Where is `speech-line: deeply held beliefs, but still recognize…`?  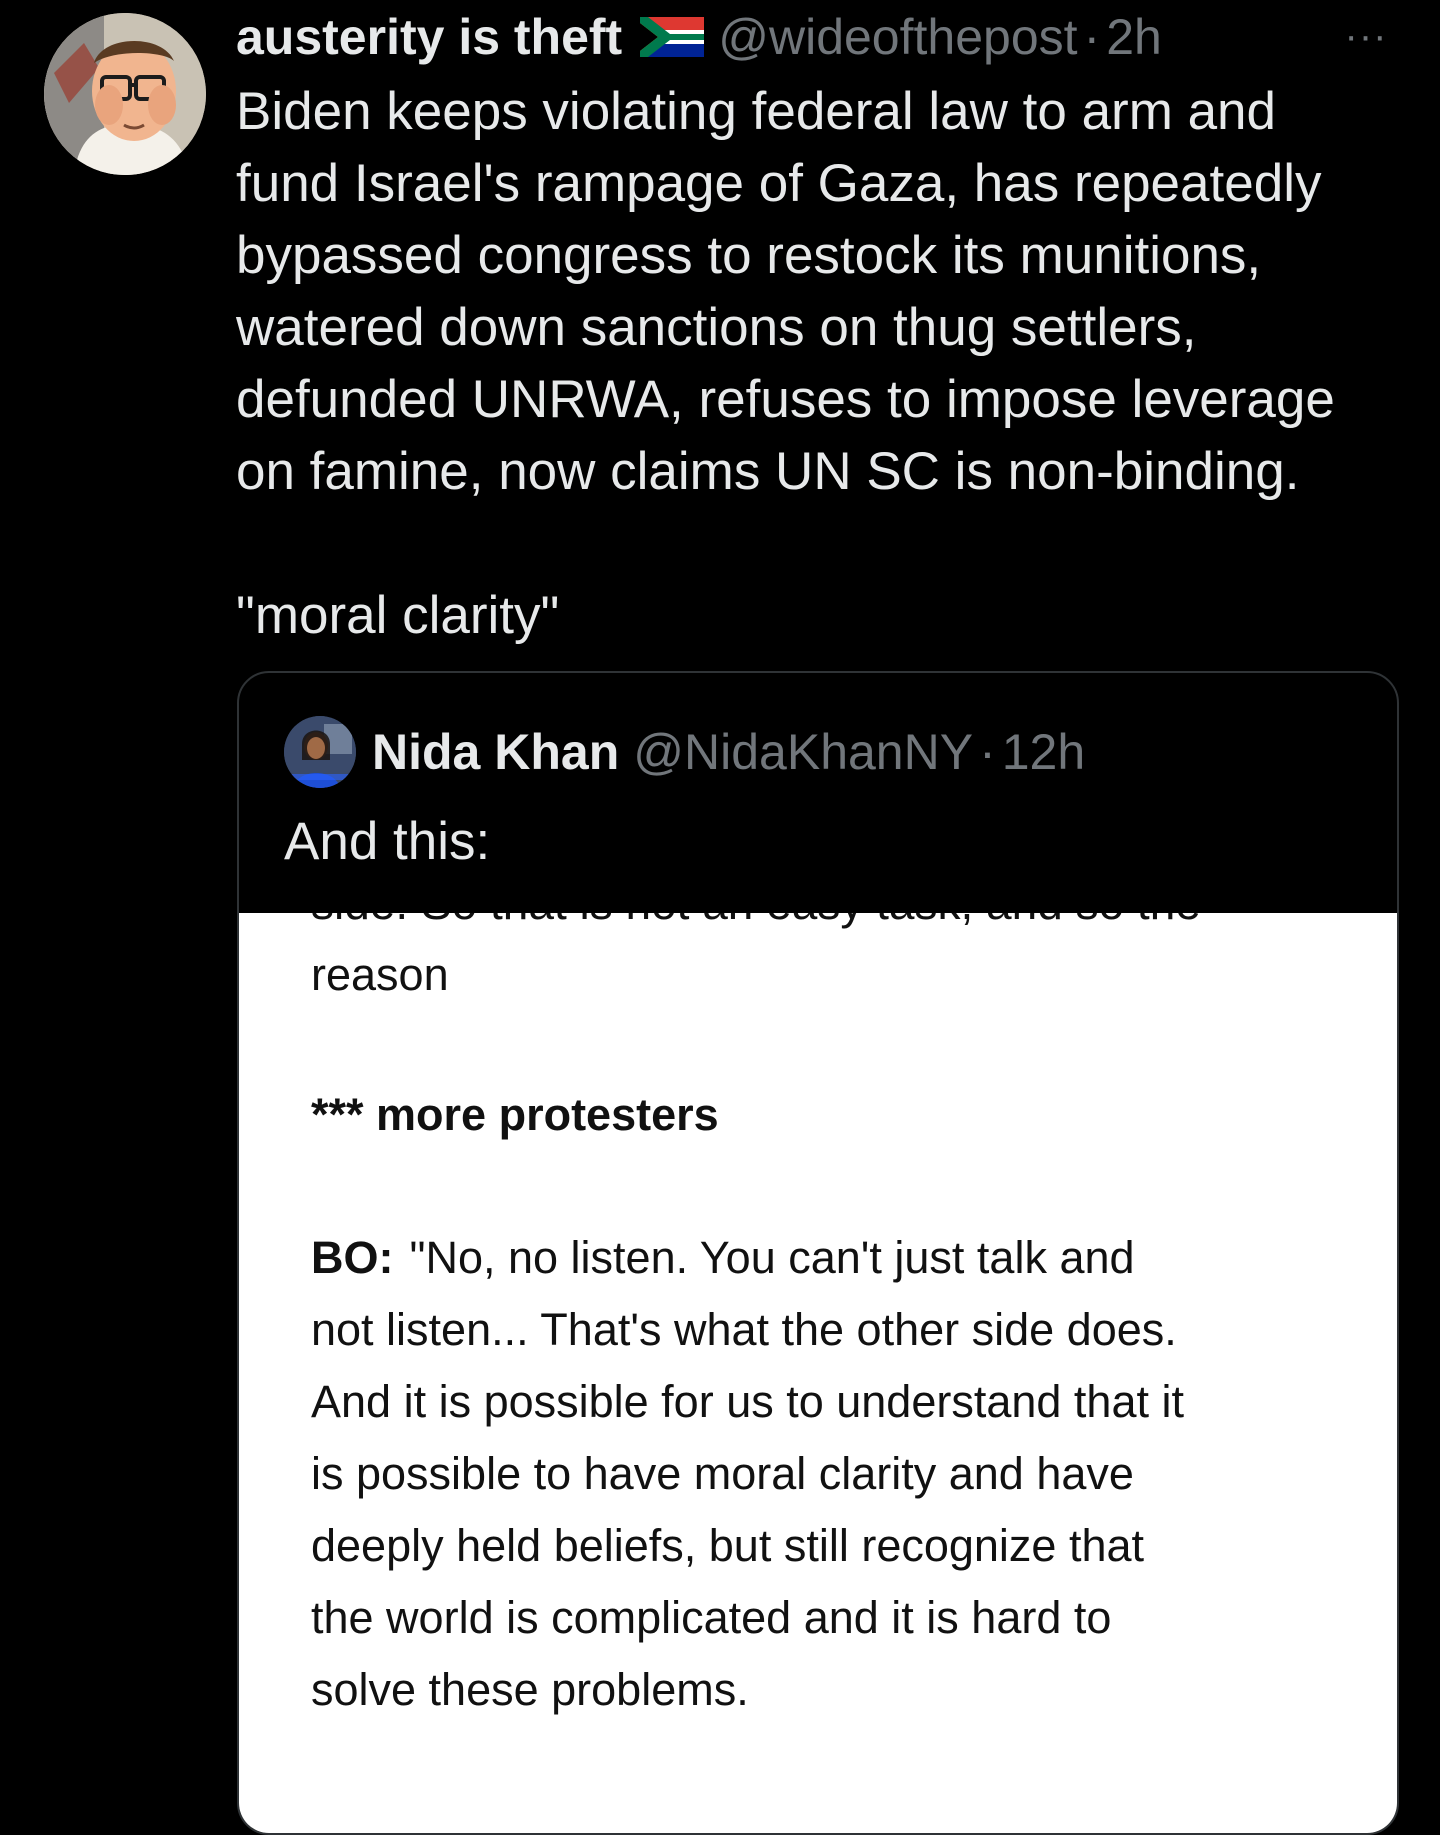
speech-line: deeply held beliefs, but still recognize… is located at coordinates (728, 1545).